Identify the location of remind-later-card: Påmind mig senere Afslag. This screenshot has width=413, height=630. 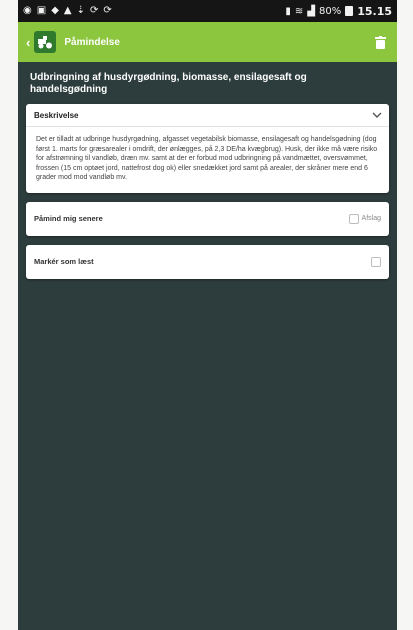
(207, 218).